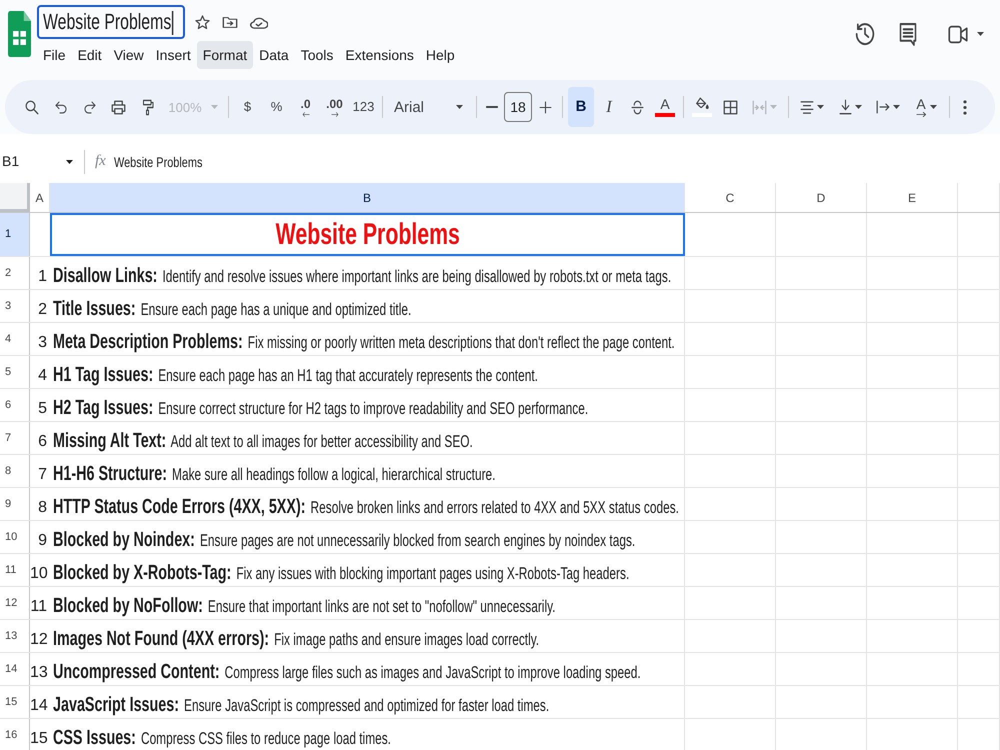  I want to click on list-item-text: H1 Tag Issues: Ensure each page has an H1 tag that accurately represents the content., so click(295, 375).